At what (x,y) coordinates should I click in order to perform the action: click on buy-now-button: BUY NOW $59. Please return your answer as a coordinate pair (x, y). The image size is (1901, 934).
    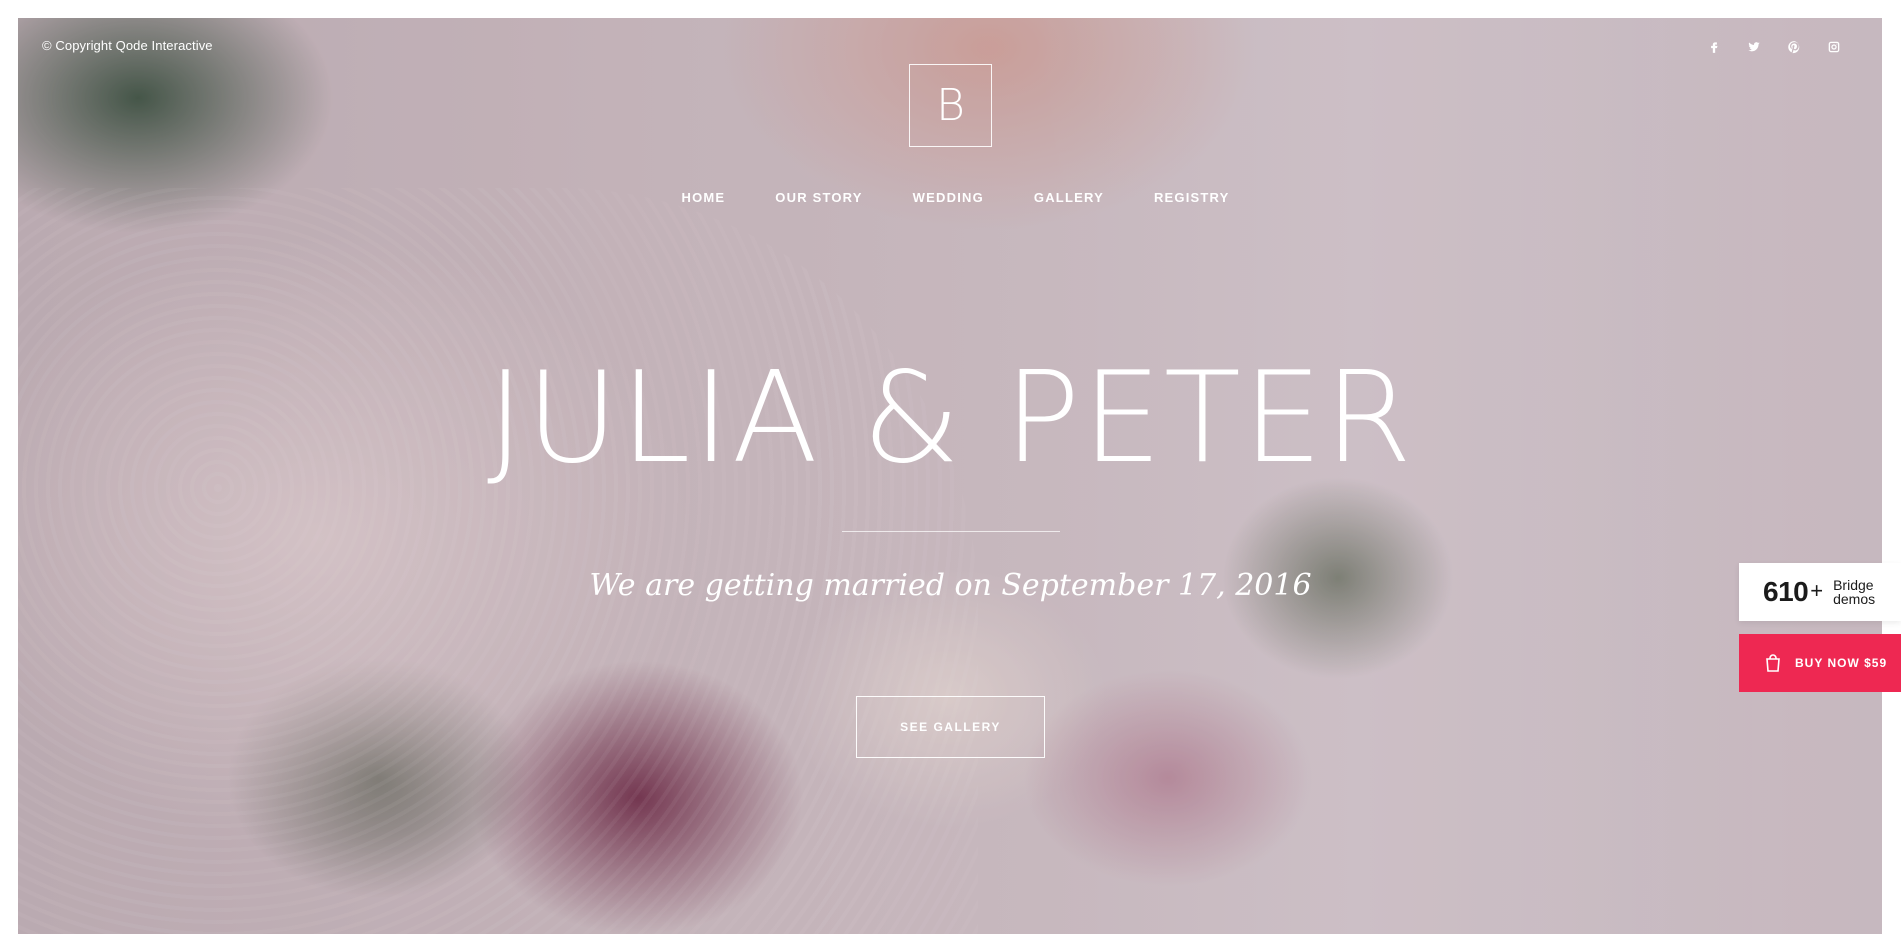
    Looking at the image, I should click on (1820, 663).